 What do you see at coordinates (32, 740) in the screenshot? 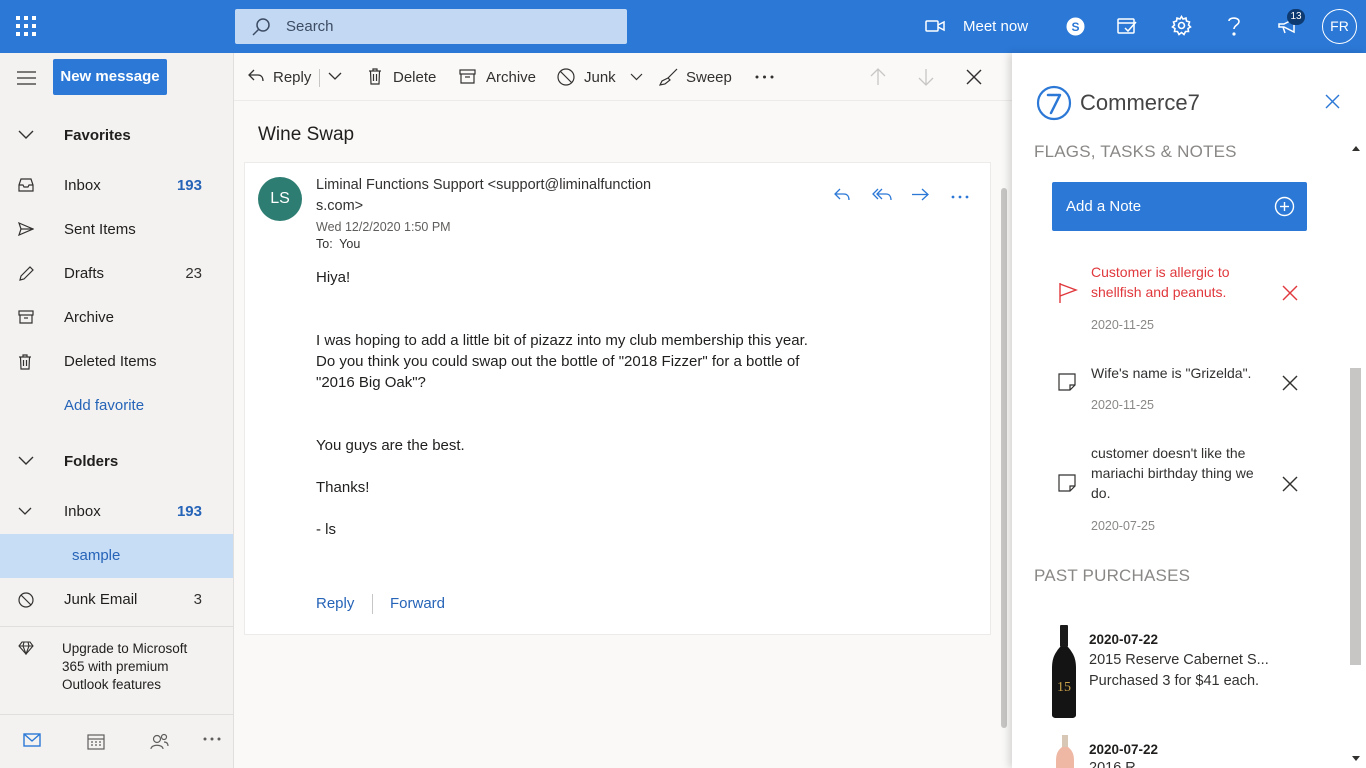
I see `mail-icon` at bounding box center [32, 740].